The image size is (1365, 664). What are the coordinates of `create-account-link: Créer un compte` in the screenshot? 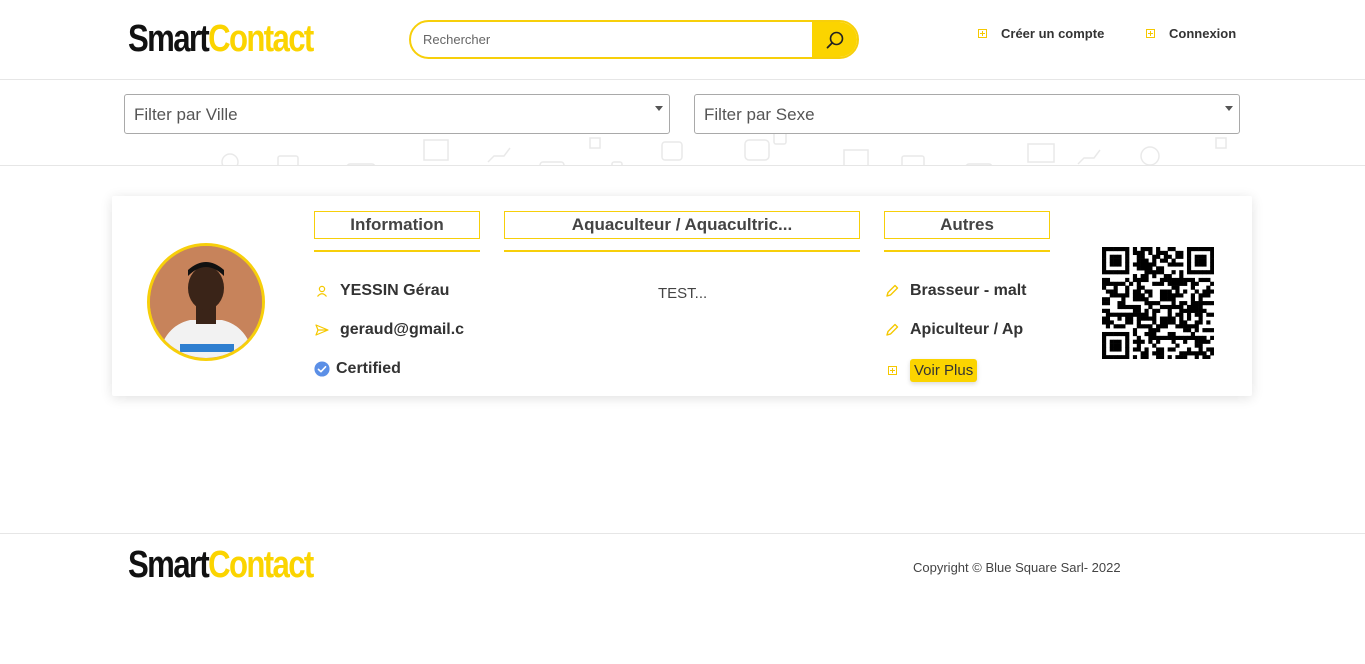 It's located at (1041, 33).